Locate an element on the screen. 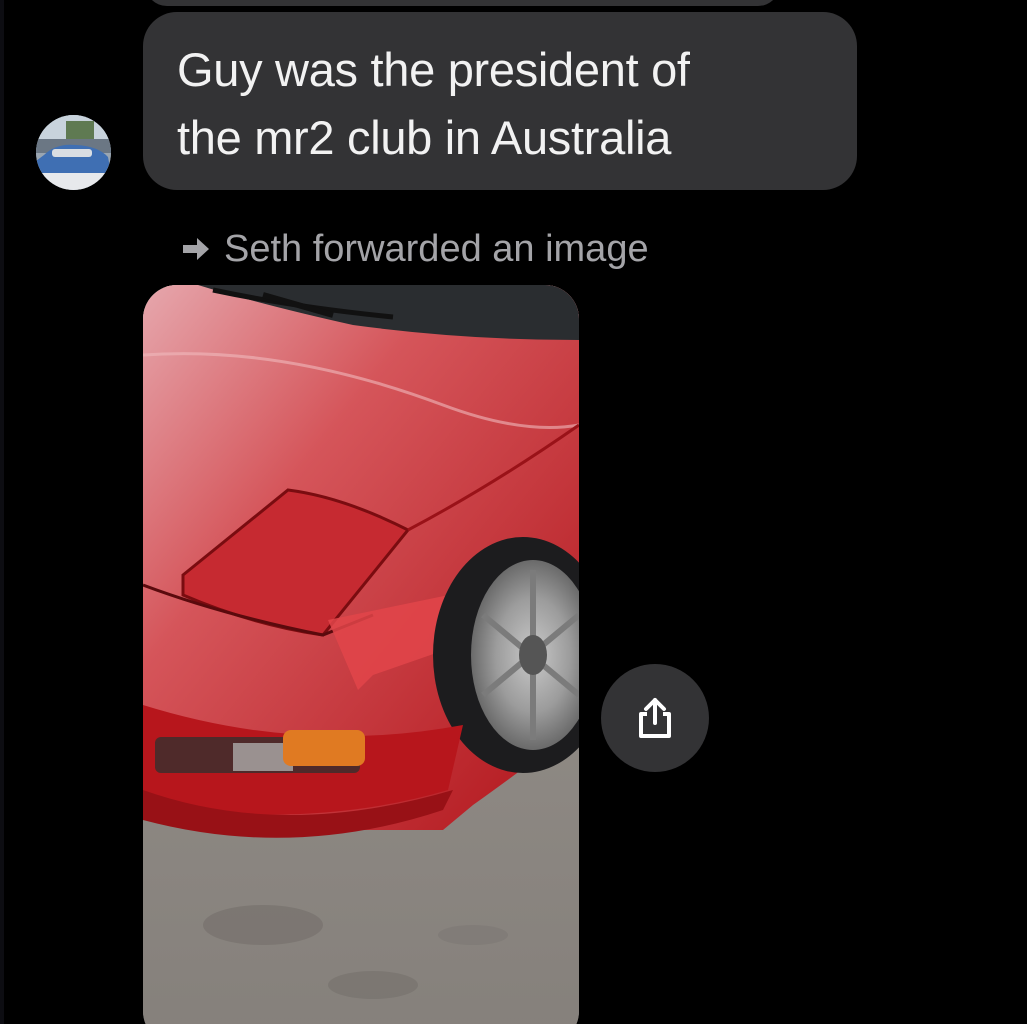  avatar-photo is located at coordinates (73, 152).